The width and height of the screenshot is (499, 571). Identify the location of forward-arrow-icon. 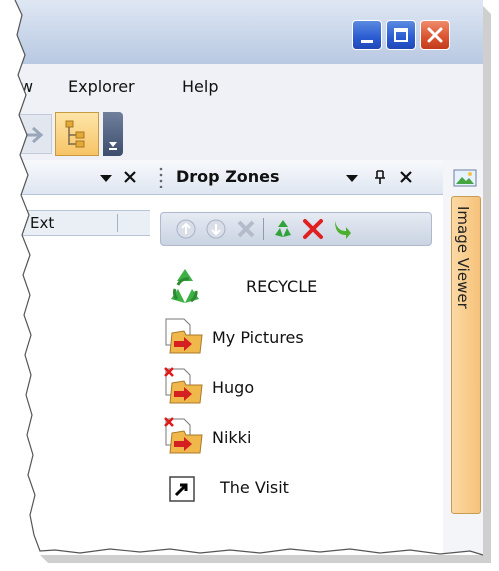
(32, 135).